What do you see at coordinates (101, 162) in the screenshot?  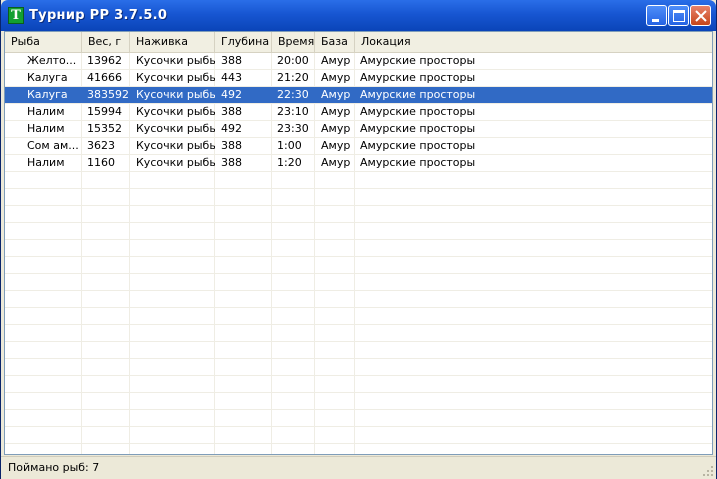 I see `cell-weight: 1160` at bounding box center [101, 162].